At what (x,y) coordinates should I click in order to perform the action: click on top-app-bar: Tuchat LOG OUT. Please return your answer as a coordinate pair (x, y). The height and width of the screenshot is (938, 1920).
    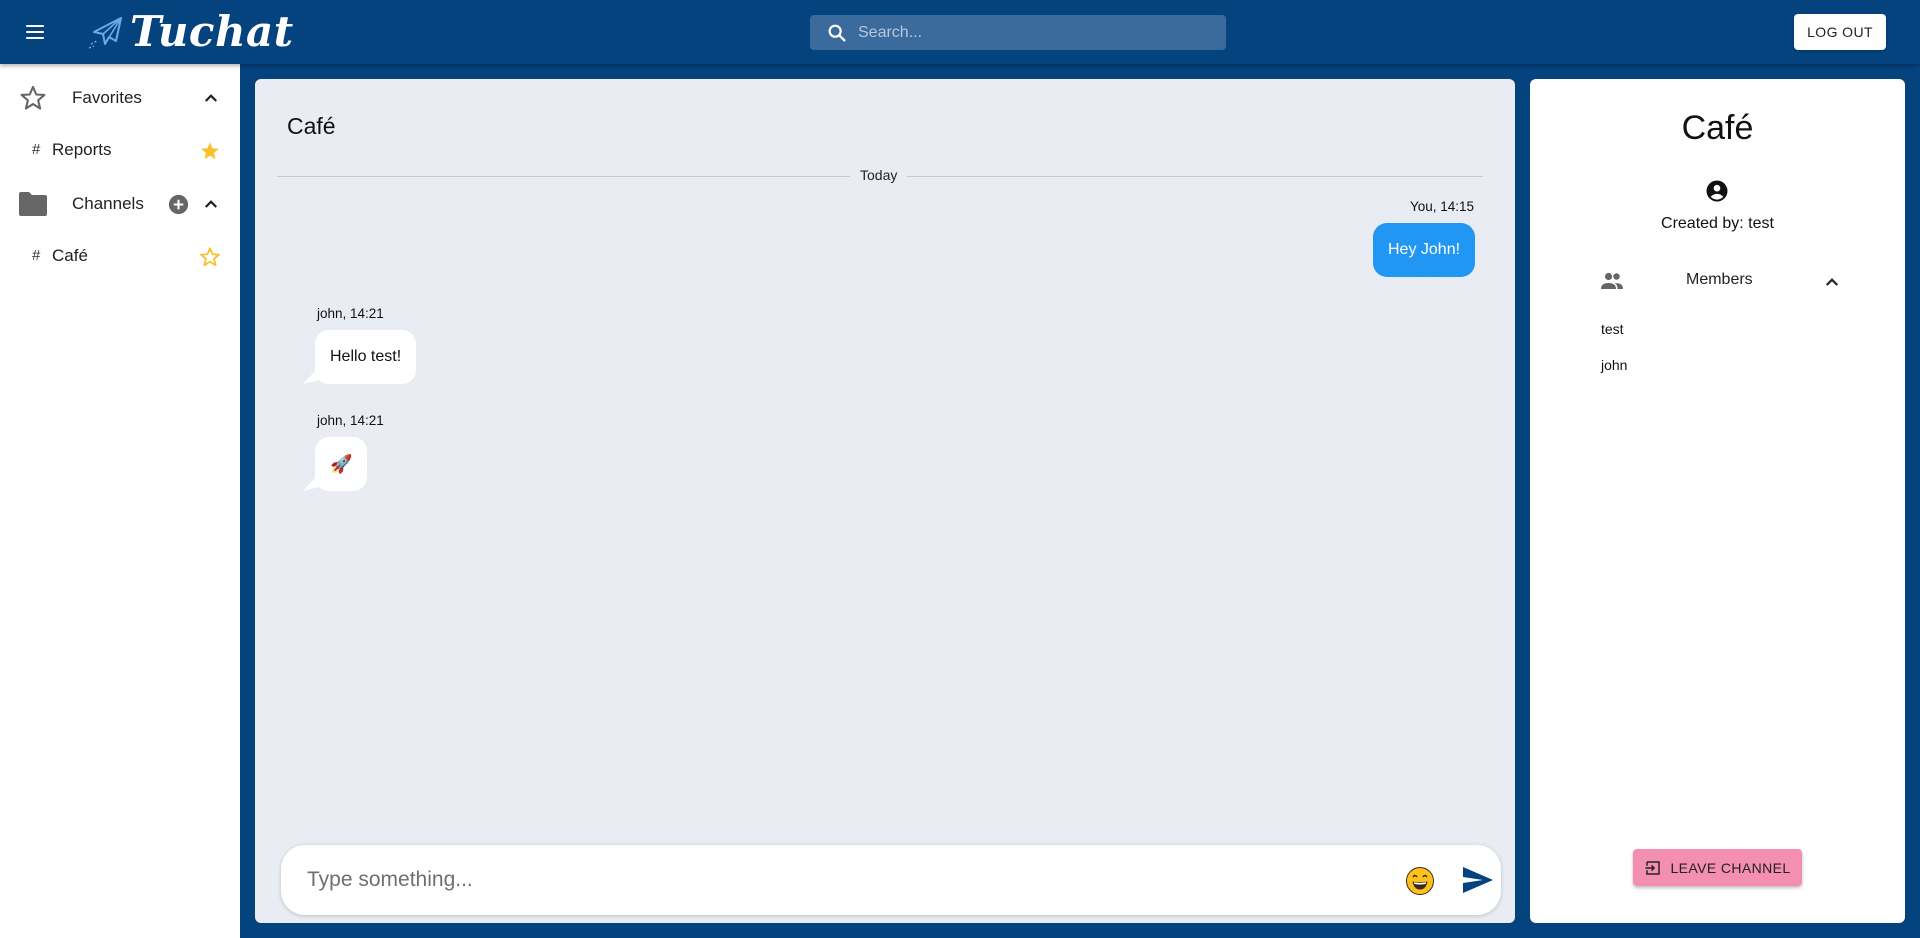
    Looking at the image, I should click on (960, 32).